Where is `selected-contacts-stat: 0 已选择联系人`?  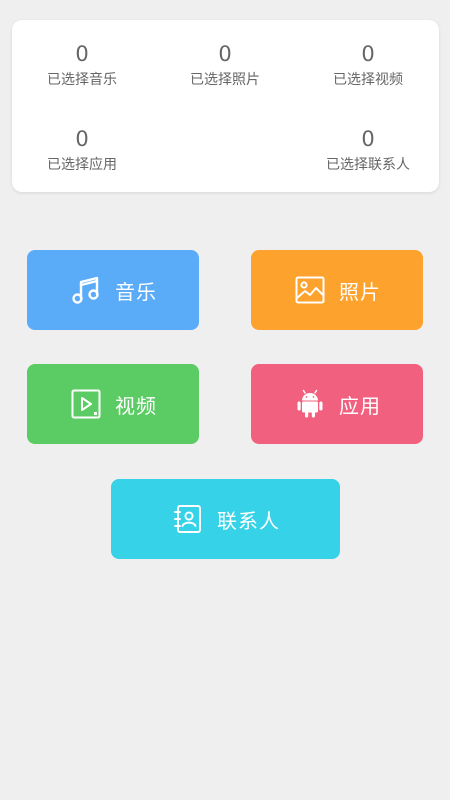
selected-contacts-stat: 0 已选择联系人 is located at coordinates (368, 151).